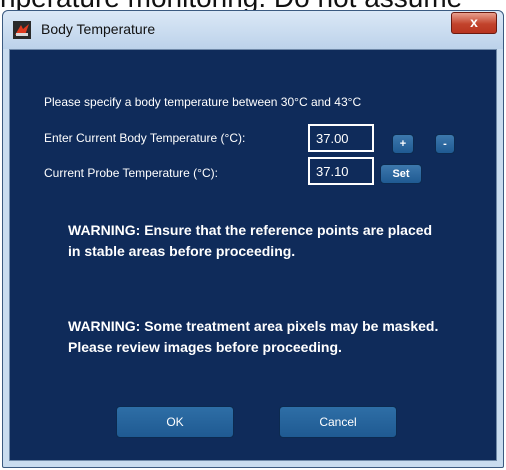  What do you see at coordinates (253, 30) in the screenshot?
I see `title-bar: Body Temperature x` at bounding box center [253, 30].